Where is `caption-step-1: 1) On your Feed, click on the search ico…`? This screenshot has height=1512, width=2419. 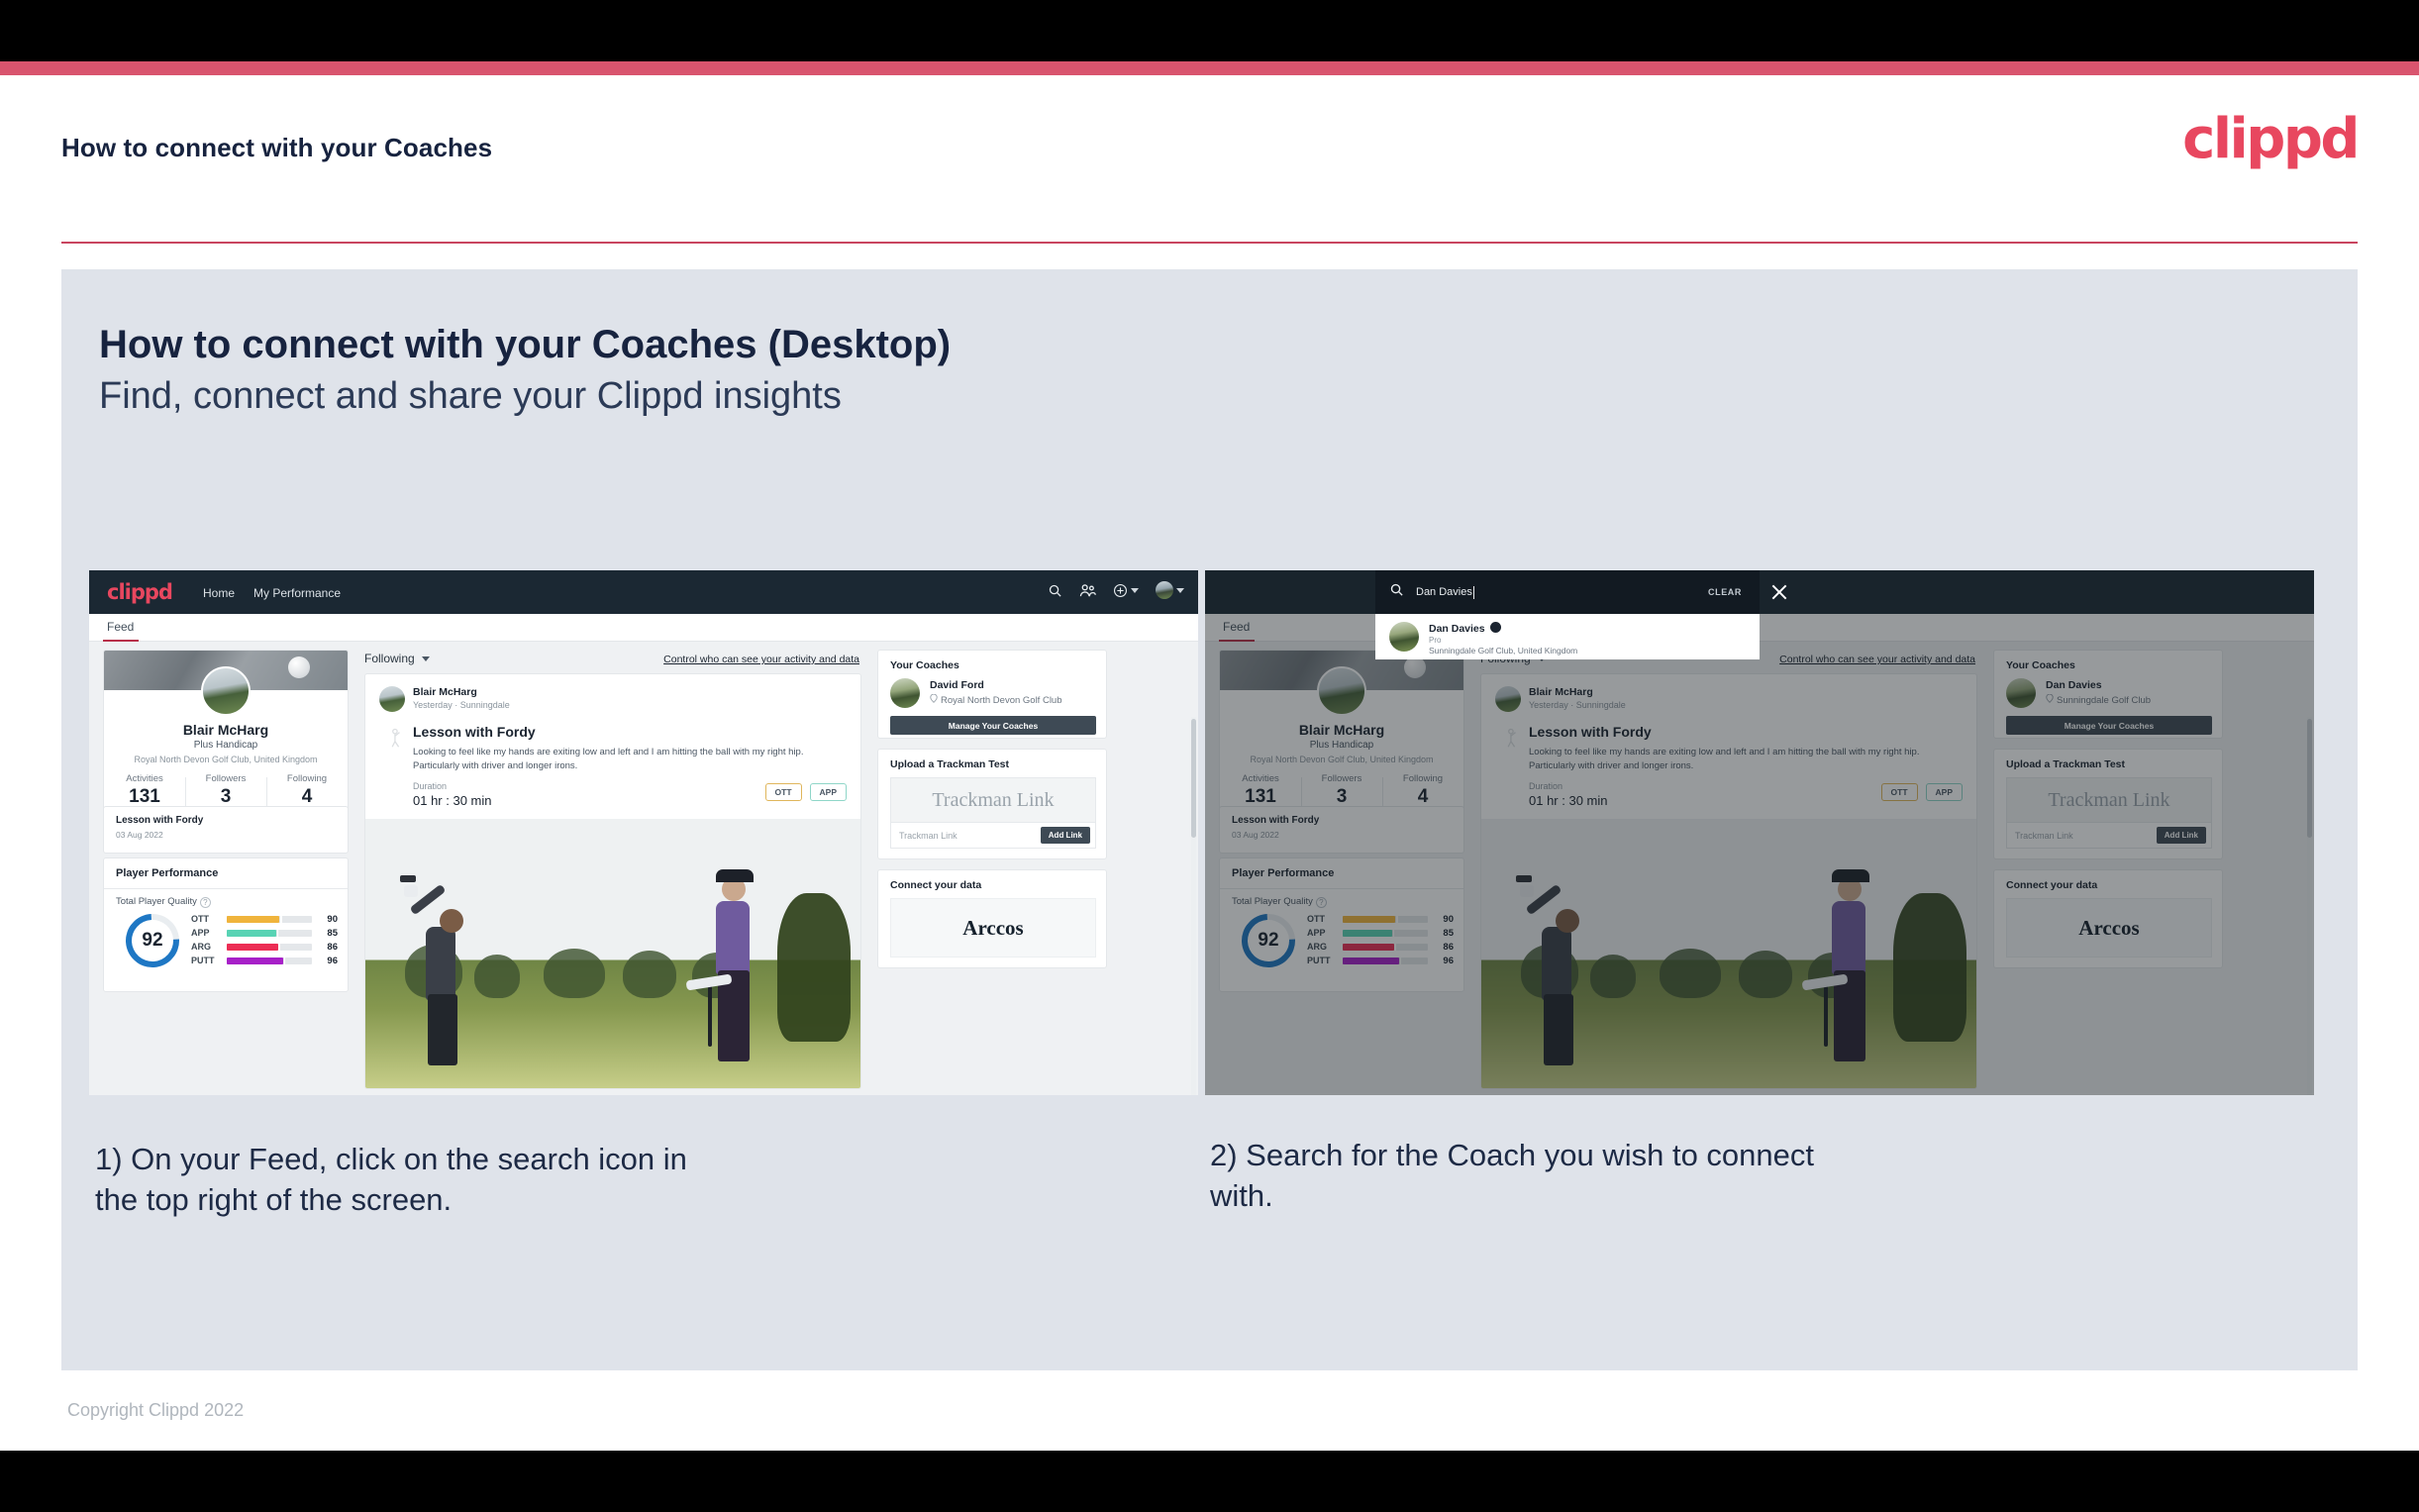
caption-step-1: 1) On your Feed, click on the search ico… is located at coordinates (391, 1180).